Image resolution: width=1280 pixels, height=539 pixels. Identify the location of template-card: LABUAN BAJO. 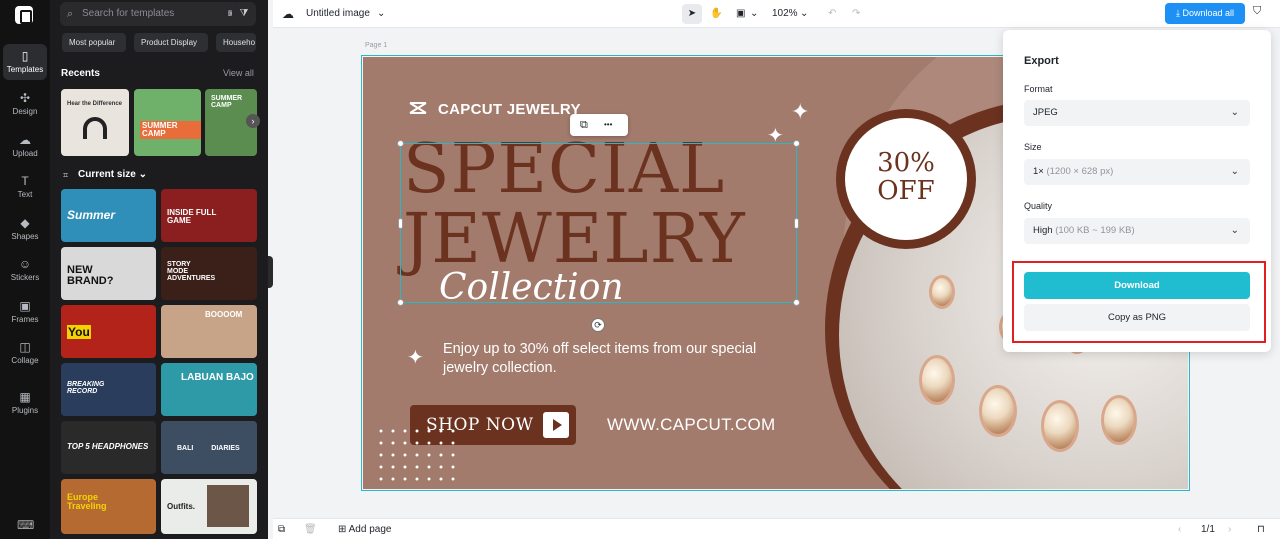
(209, 389).